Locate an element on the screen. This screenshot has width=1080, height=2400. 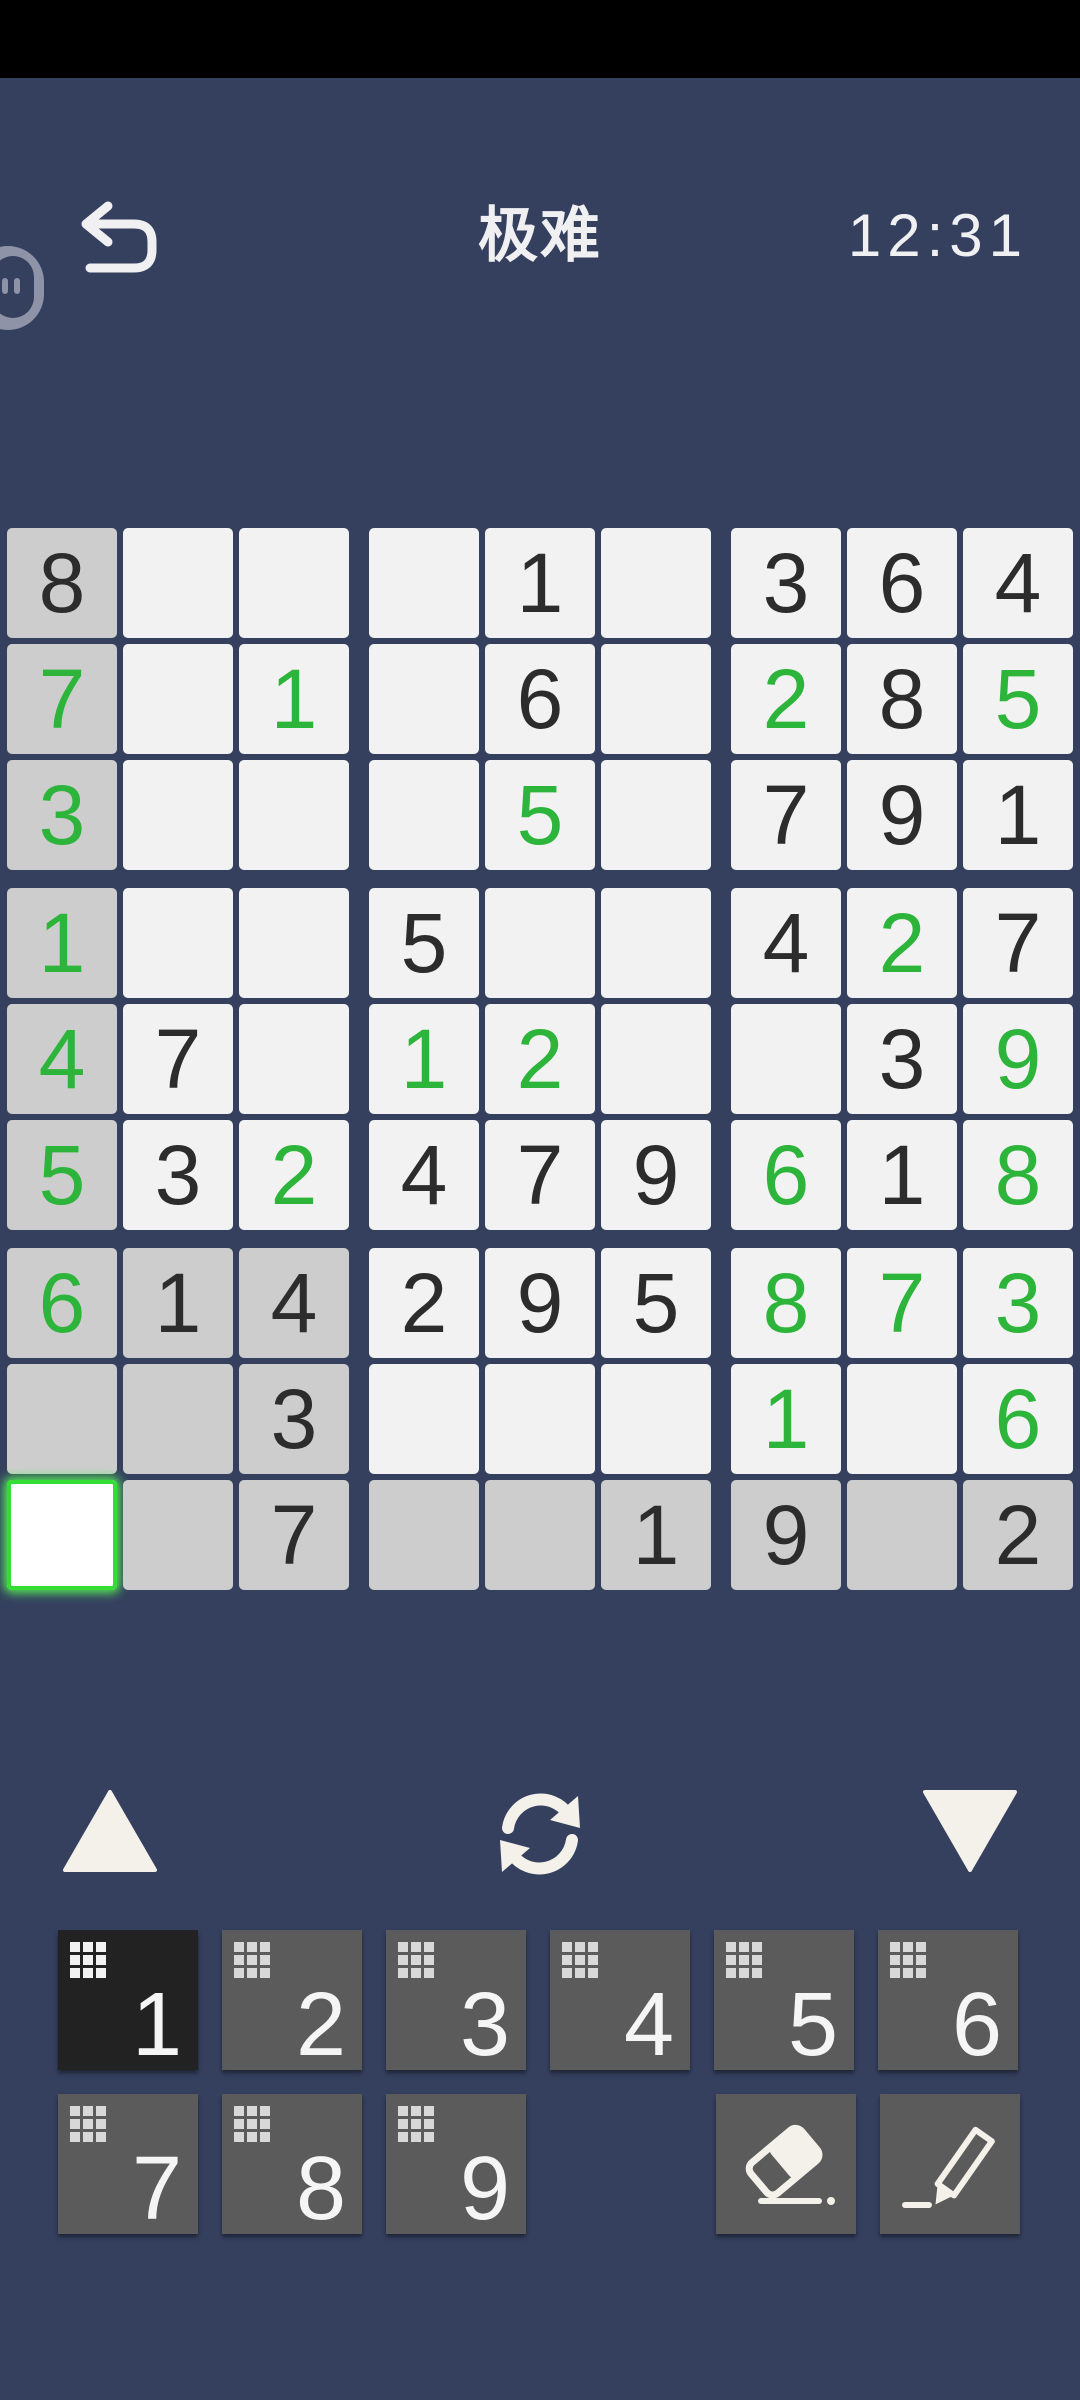
number-button-8: 8 is located at coordinates (292, 2164).